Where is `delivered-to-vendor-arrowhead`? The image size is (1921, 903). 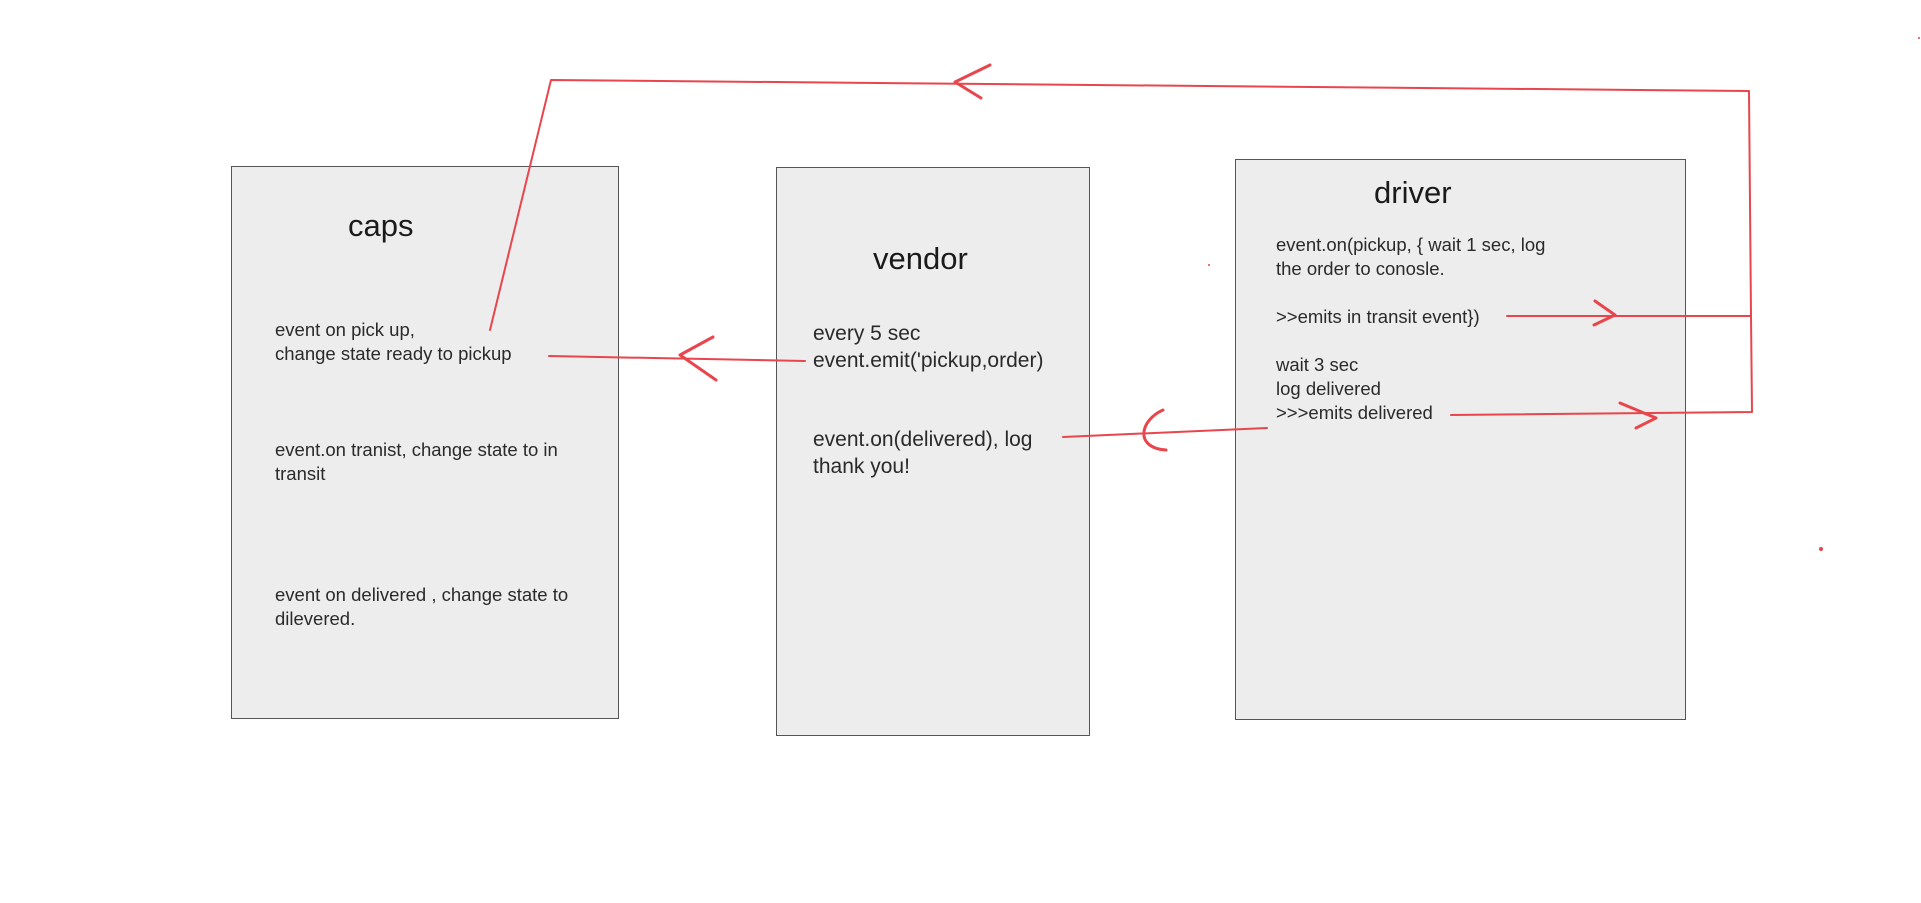
delivered-to-vendor-arrowhead is located at coordinates (1155, 430).